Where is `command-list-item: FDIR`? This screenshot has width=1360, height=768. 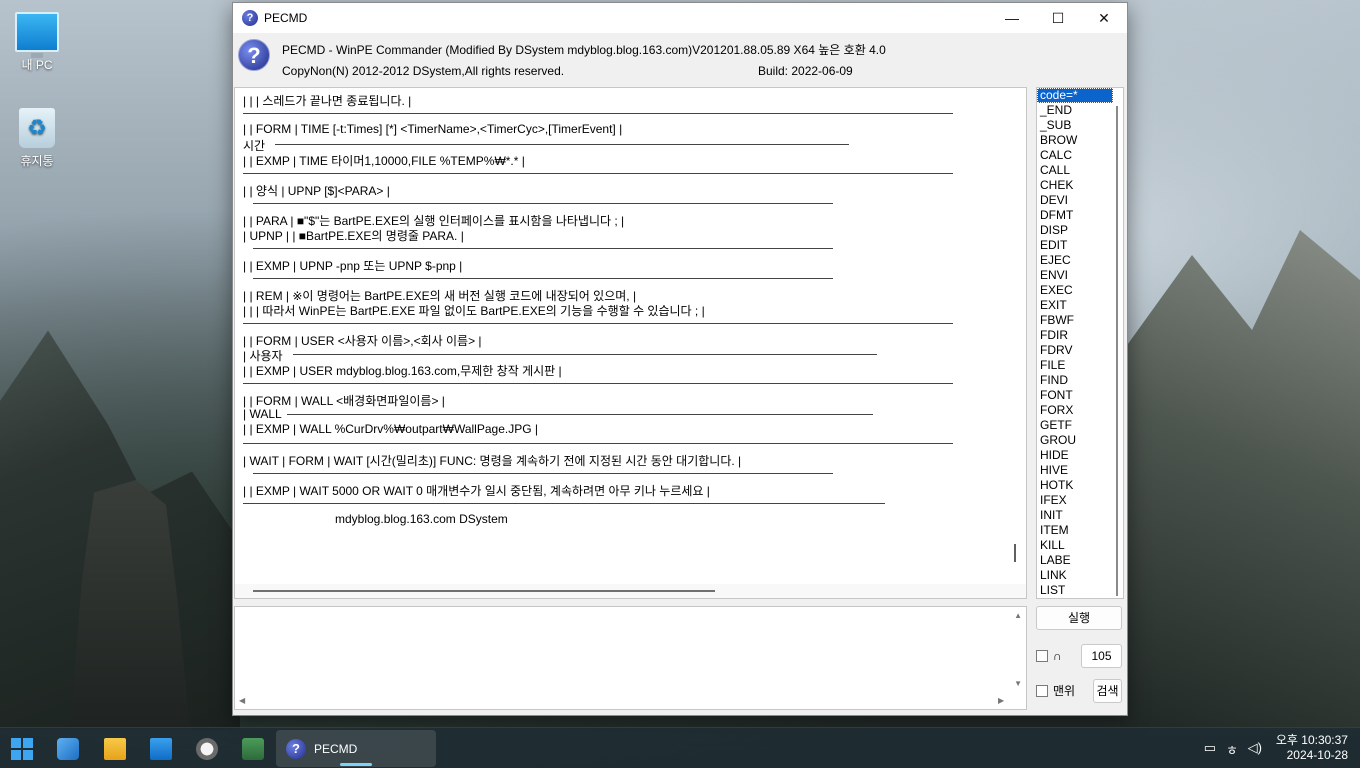 command-list-item: FDIR is located at coordinates (1075, 335).